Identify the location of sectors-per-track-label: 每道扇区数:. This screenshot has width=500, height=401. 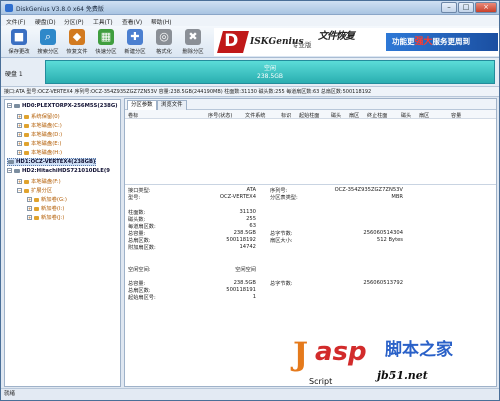
(142, 227).